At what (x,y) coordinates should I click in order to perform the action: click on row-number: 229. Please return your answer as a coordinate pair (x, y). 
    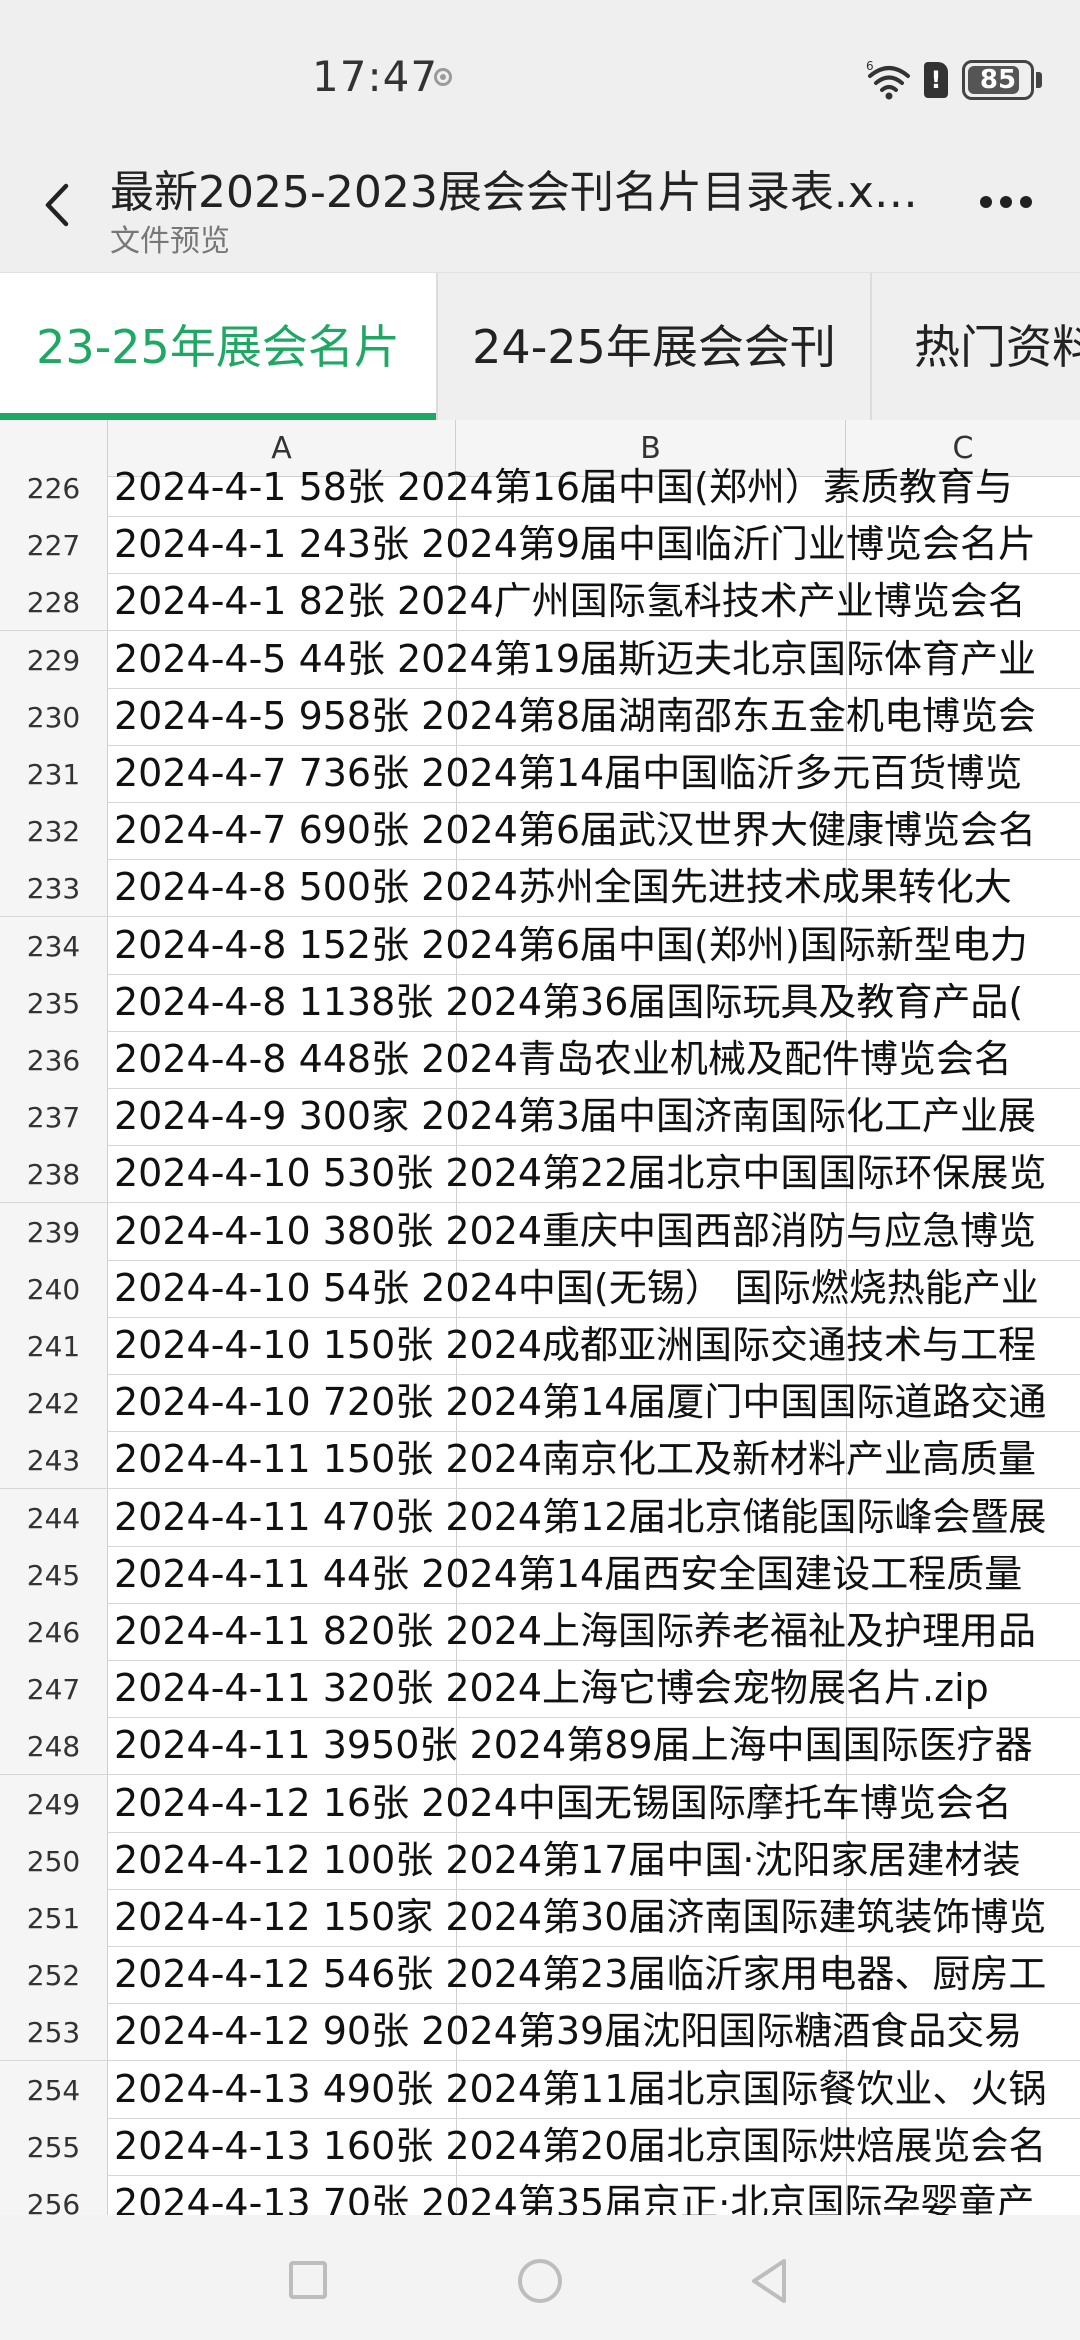
    Looking at the image, I should click on (54, 659).